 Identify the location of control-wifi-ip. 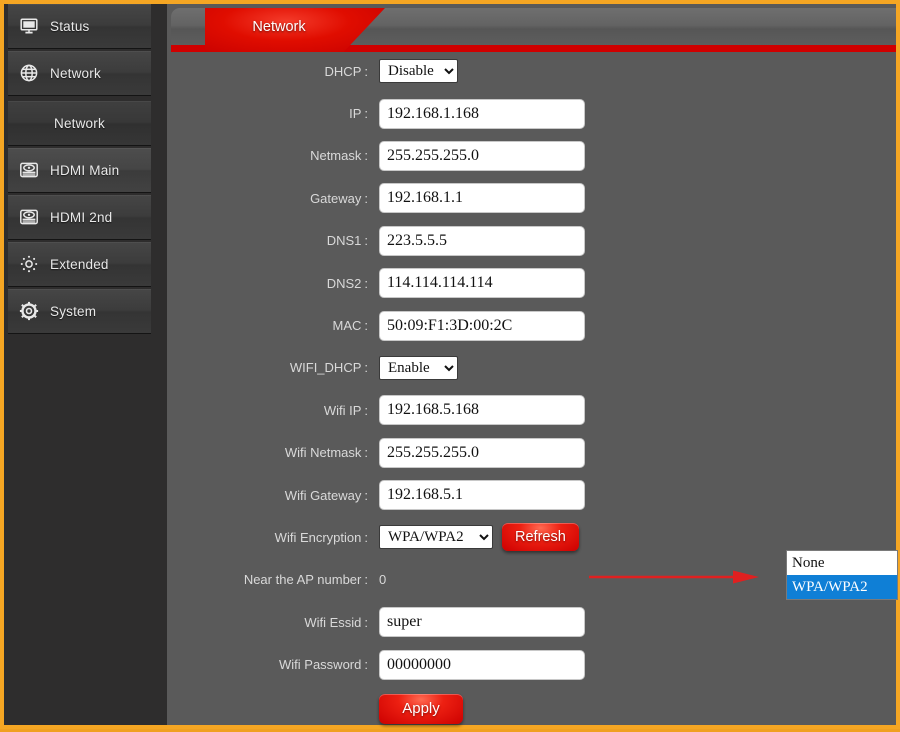
(482, 410).